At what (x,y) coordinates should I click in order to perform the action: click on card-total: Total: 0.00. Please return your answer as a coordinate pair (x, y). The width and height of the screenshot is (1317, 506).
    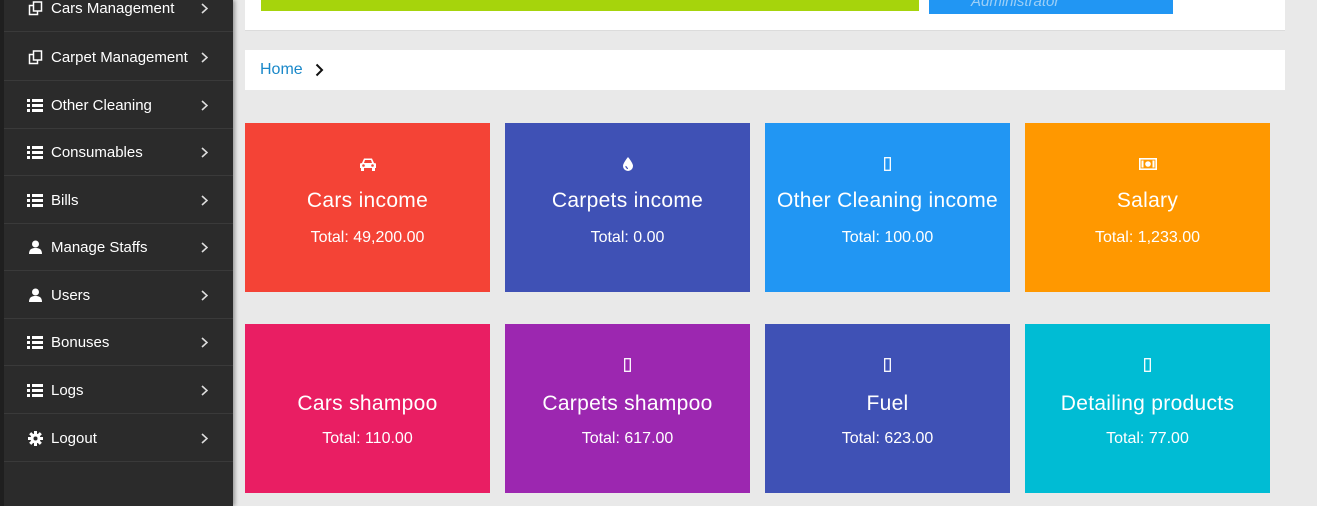
    Looking at the image, I should click on (627, 237).